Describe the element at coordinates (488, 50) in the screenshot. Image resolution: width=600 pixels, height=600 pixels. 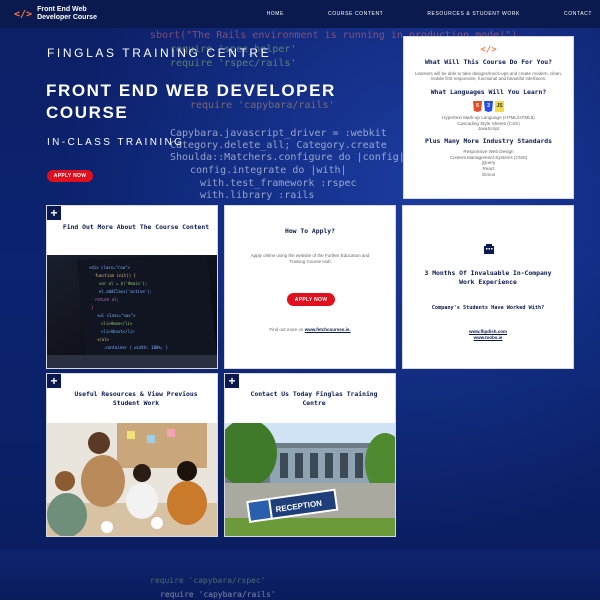
I see `code-icon: </>` at that location.